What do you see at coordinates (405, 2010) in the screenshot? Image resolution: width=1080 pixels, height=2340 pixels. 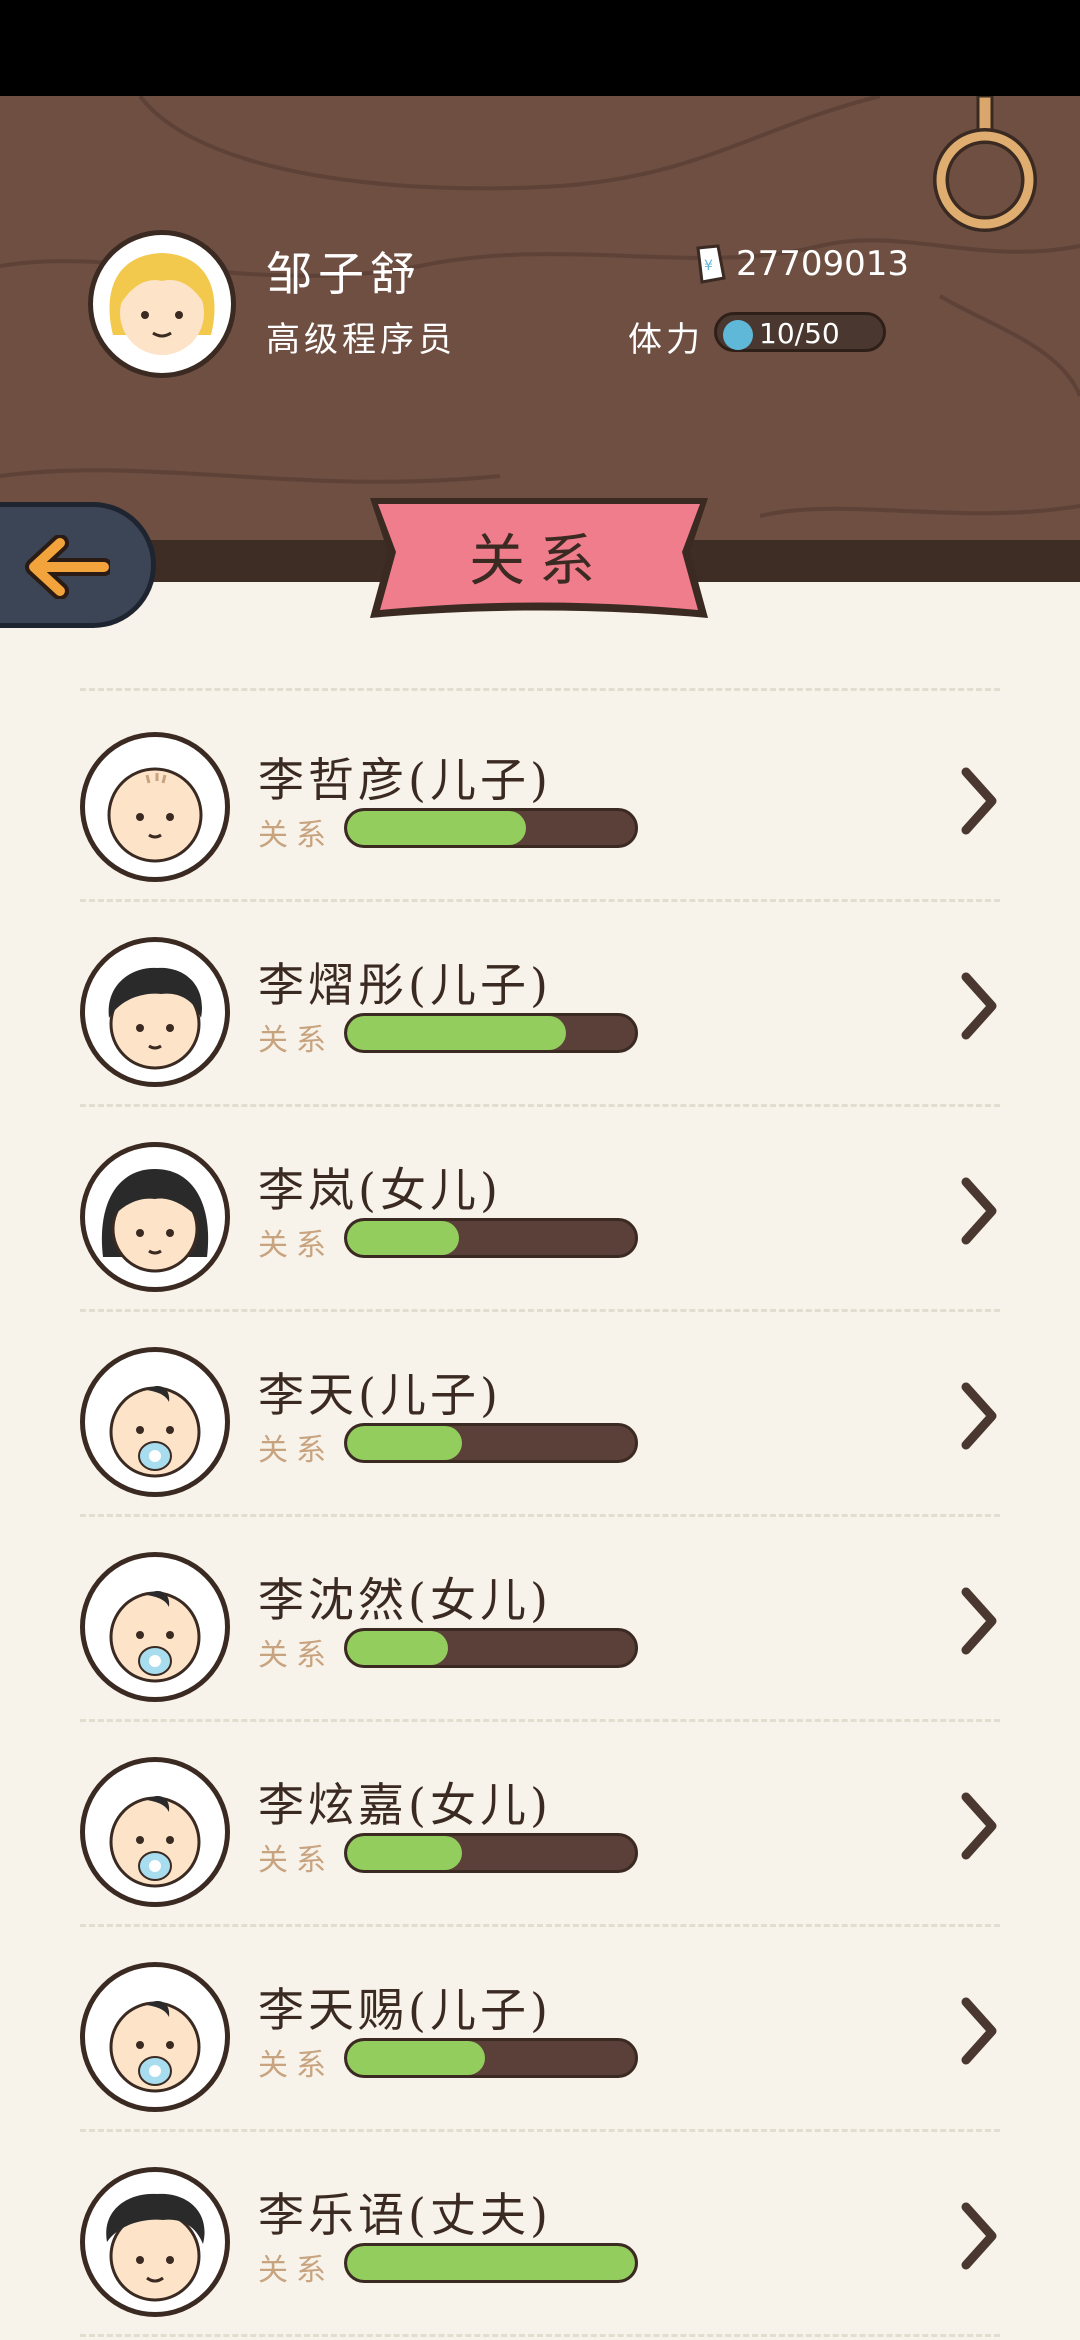 I see `relation-name: 李天赐(儿子)` at bounding box center [405, 2010].